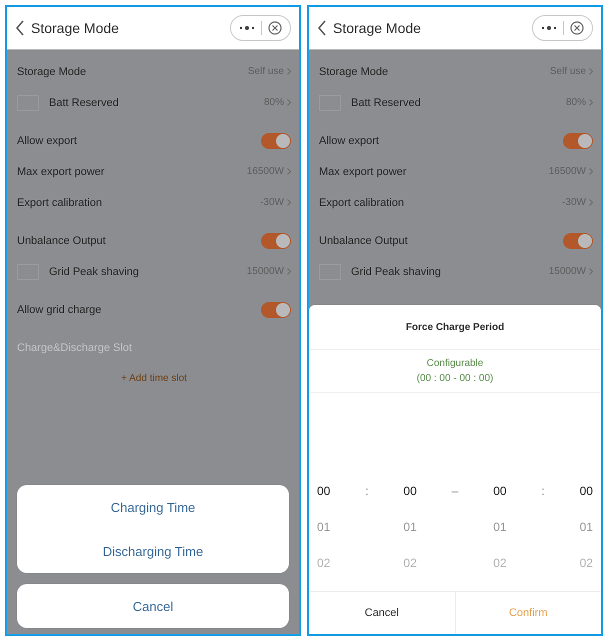  Describe the element at coordinates (153, 606) in the screenshot. I see `cancel-button: Cancel` at that location.